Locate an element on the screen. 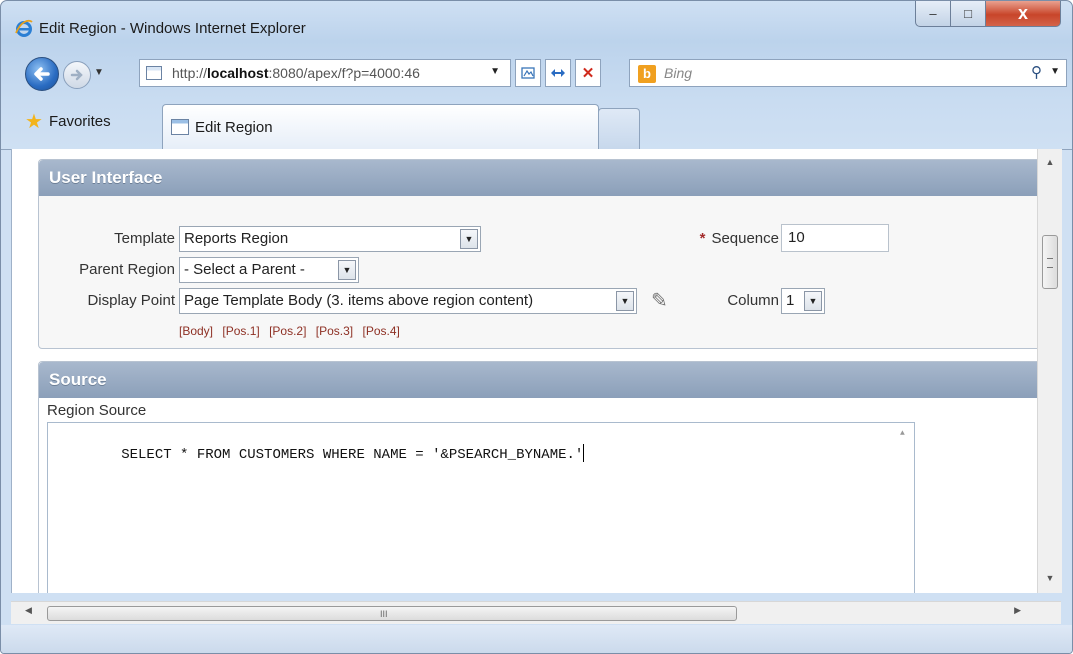 Image resolution: width=1073 pixels, height=654 pixels. forward-button is located at coordinates (77, 75).